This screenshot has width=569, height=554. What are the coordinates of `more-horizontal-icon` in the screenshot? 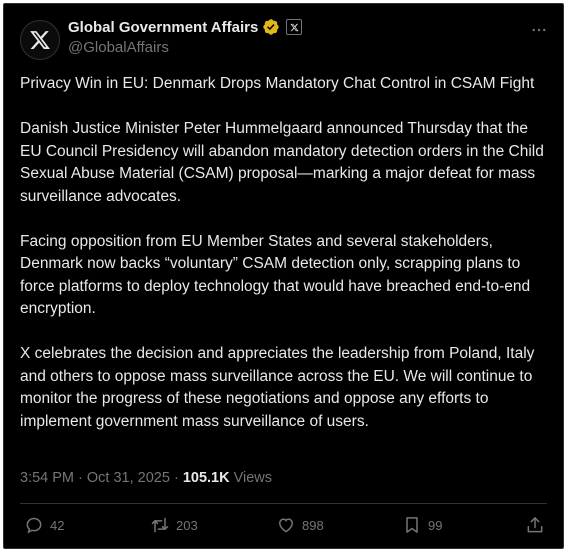 It's located at (539, 30).